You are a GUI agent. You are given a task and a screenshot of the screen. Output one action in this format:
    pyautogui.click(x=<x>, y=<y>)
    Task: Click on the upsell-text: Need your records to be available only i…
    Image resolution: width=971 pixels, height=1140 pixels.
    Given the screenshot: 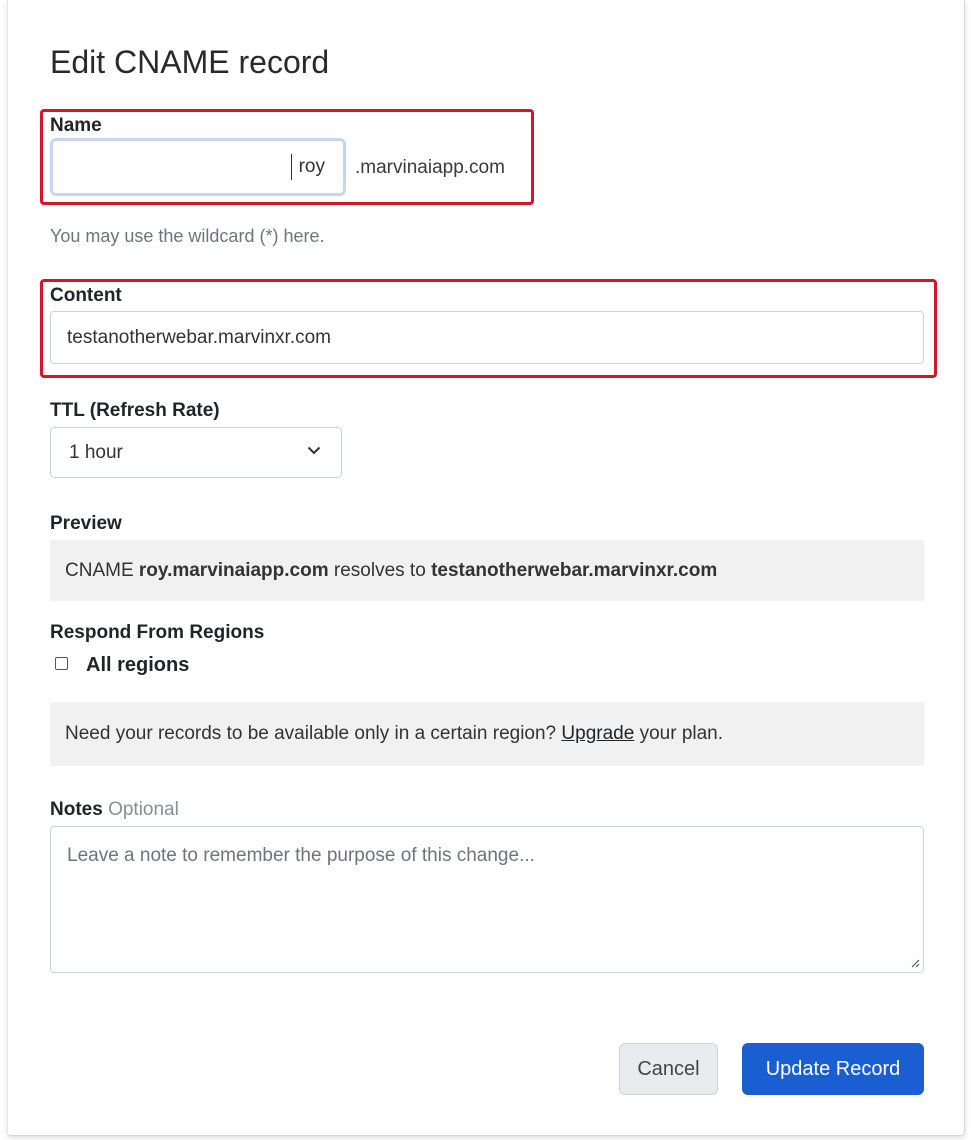 What is the action you would take?
    pyautogui.click(x=311, y=733)
    